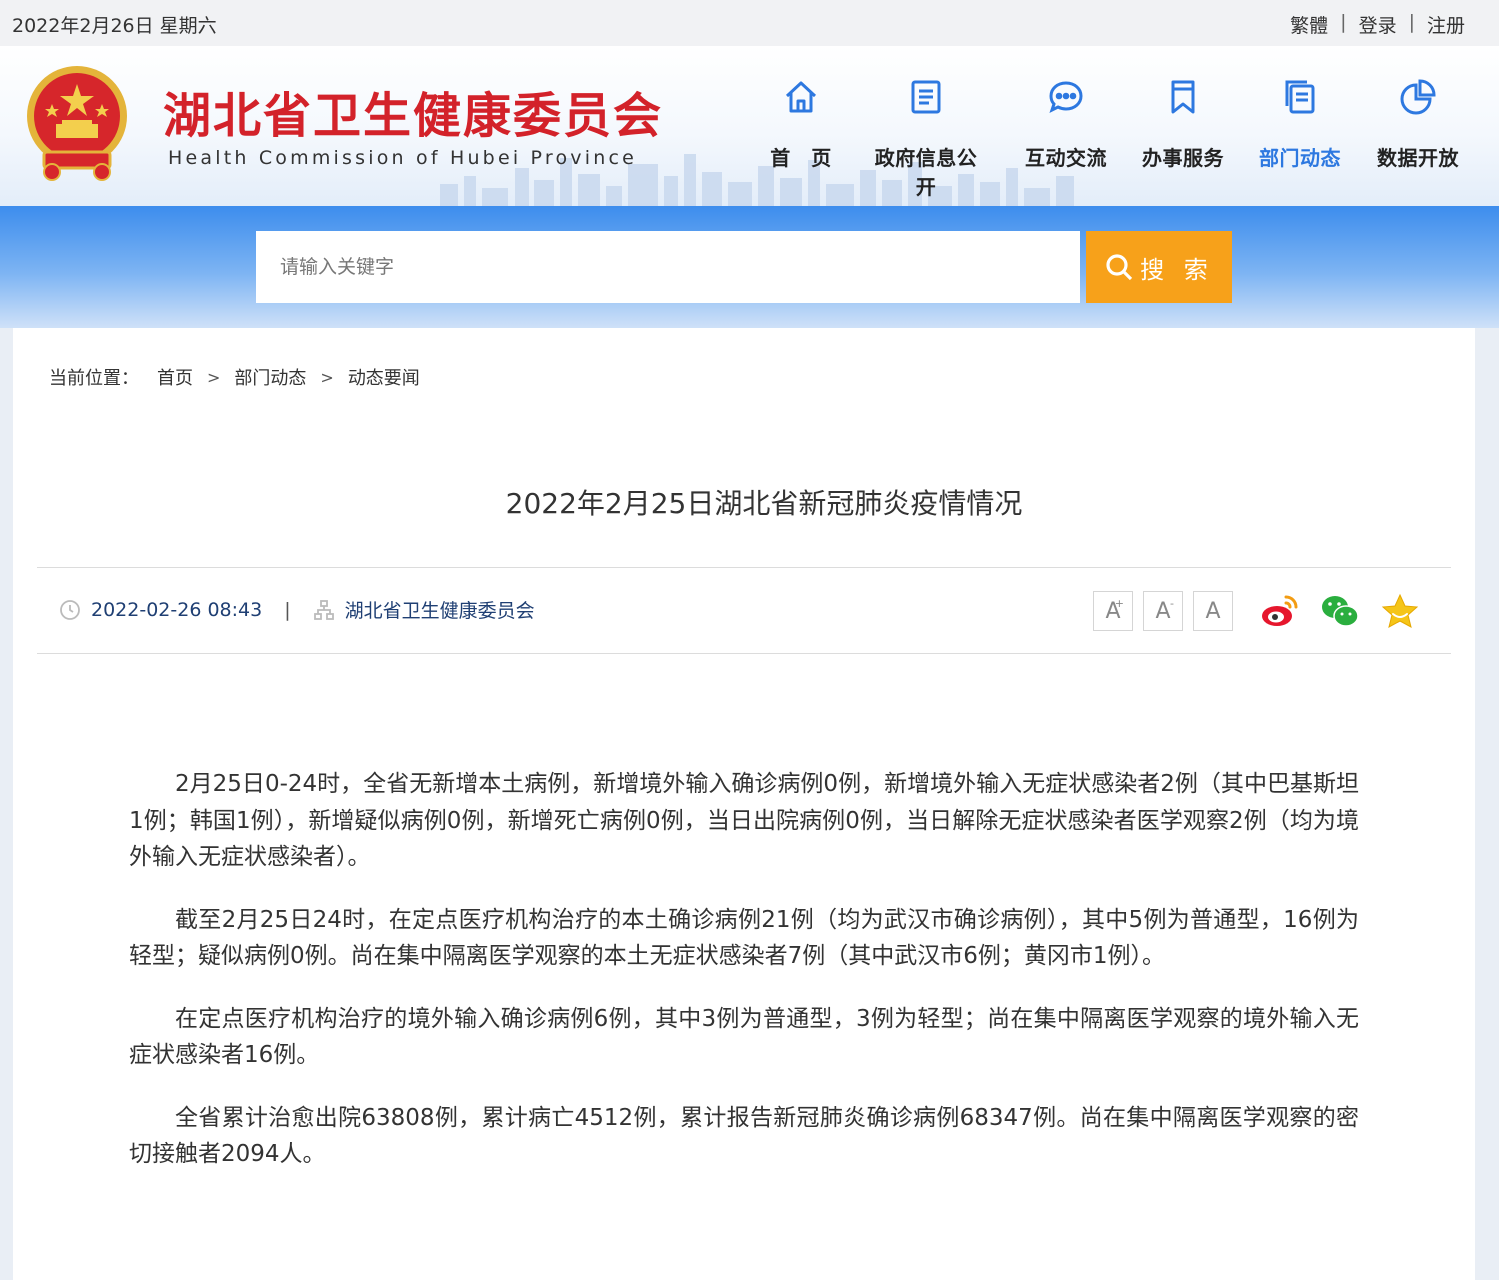 The width and height of the screenshot is (1499, 1280). I want to click on article-source: 湖北省卫生健康委员会, so click(439, 611).